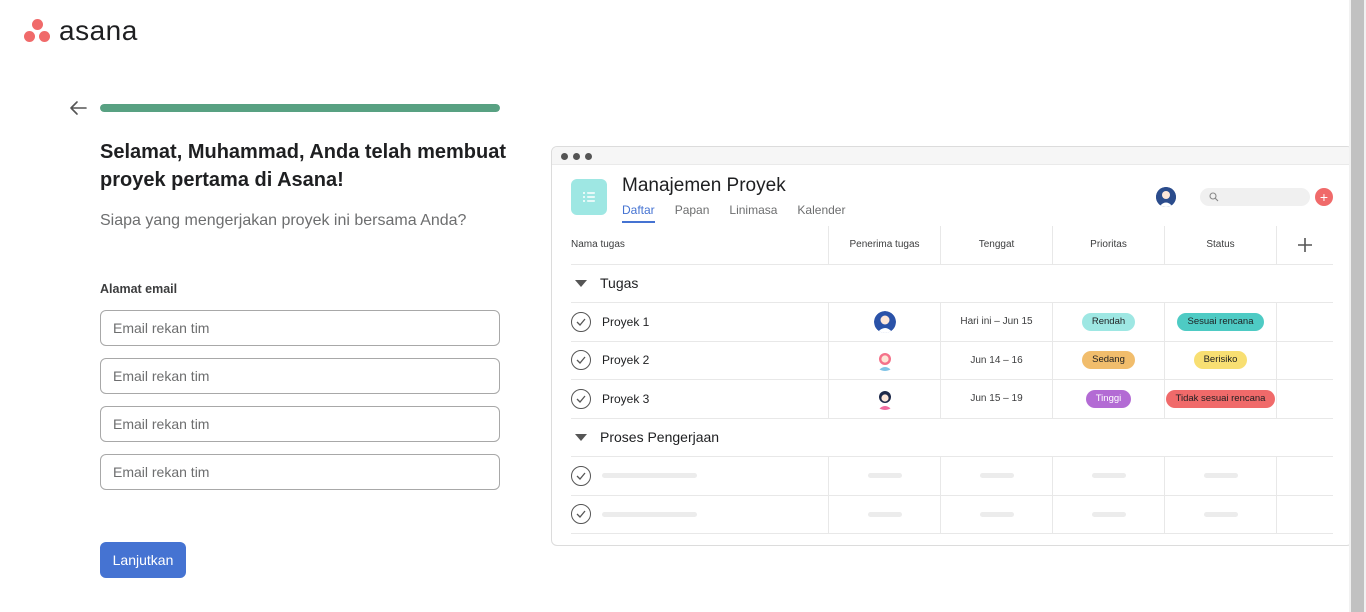 The height and width of the screenshot is (612, 1366). What do you see at coordinates (626, 398) in the screenshot?
I see `task-name: Proyek 3` at bounding box center [626, 398].